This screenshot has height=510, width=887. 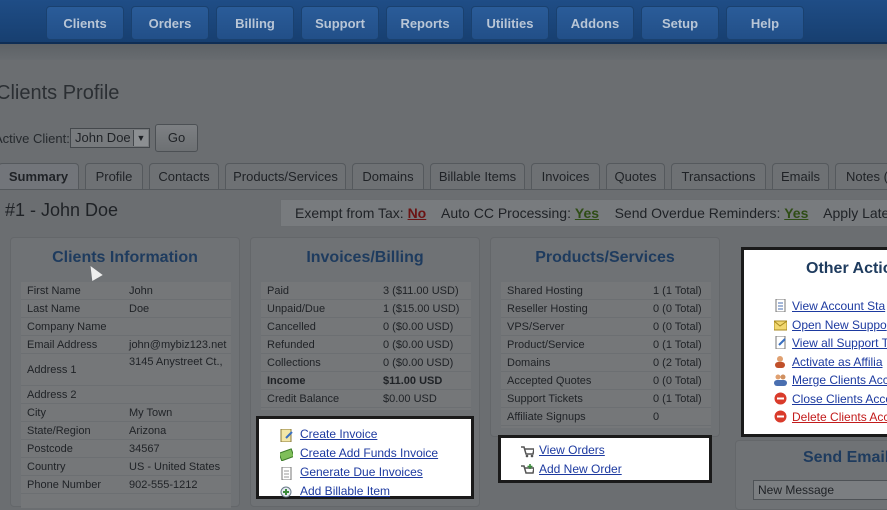 What do you see at coordinates (587, 213) in the screenshot?
I see `autocc-toggle: Yes` at bounding box center [587, 213].